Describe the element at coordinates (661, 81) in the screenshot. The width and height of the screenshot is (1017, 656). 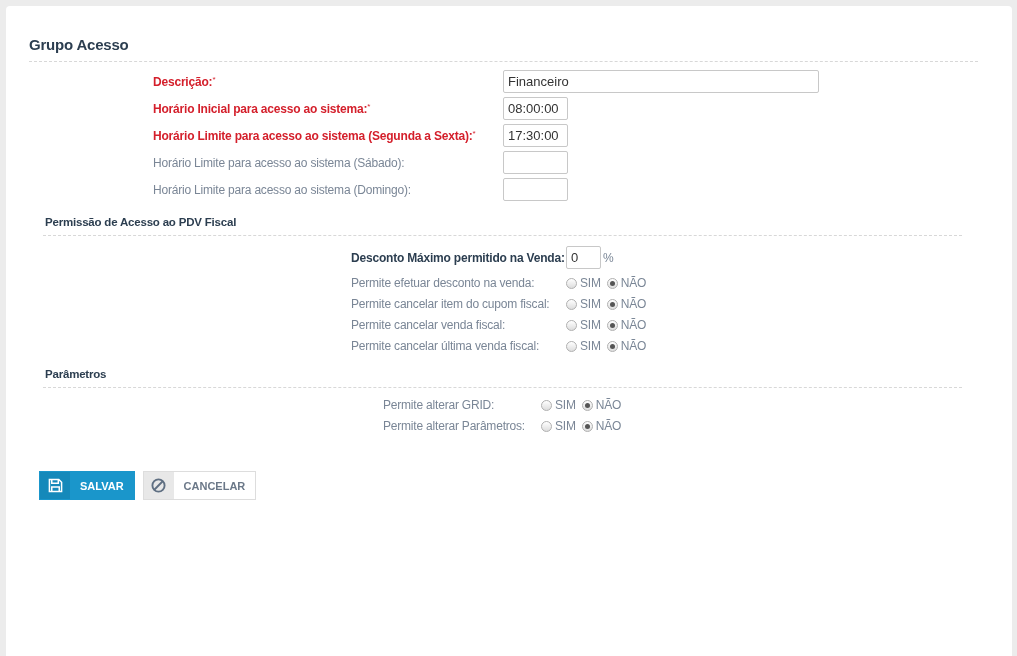
I see `input-field: Financeiro` at that location.